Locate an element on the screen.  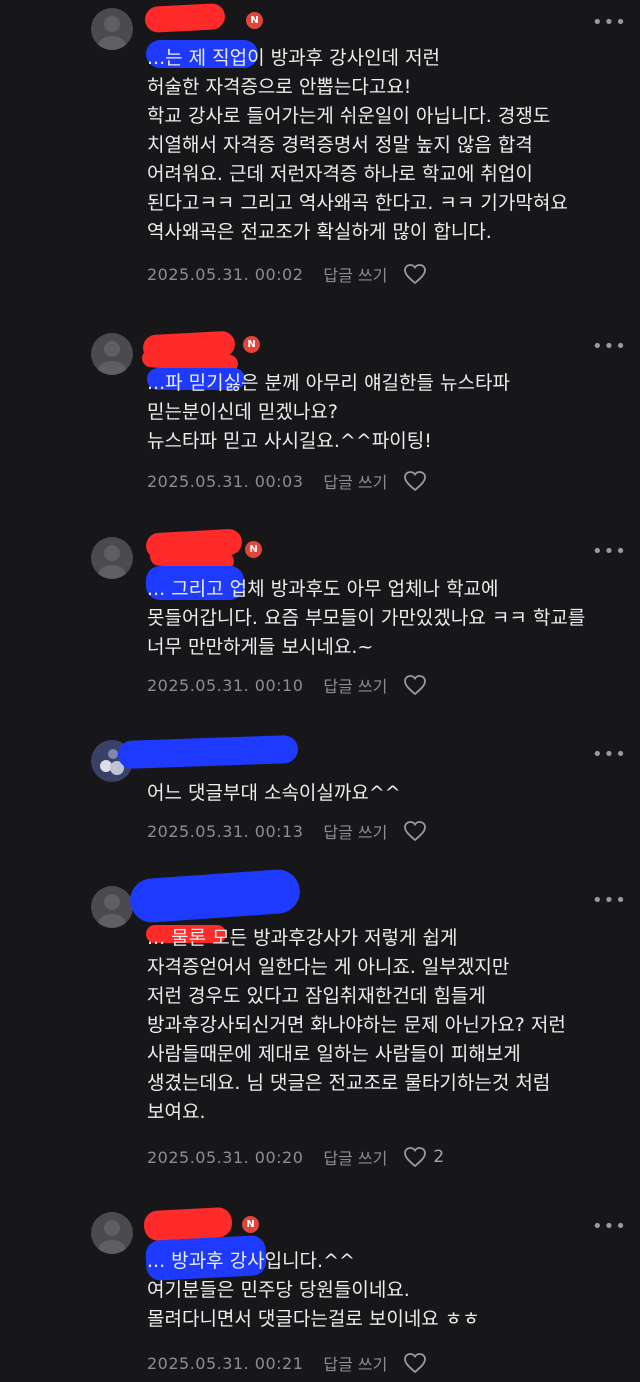
comment-date: 2025.05.31. 00:13 is located at coordinates (225, 831).